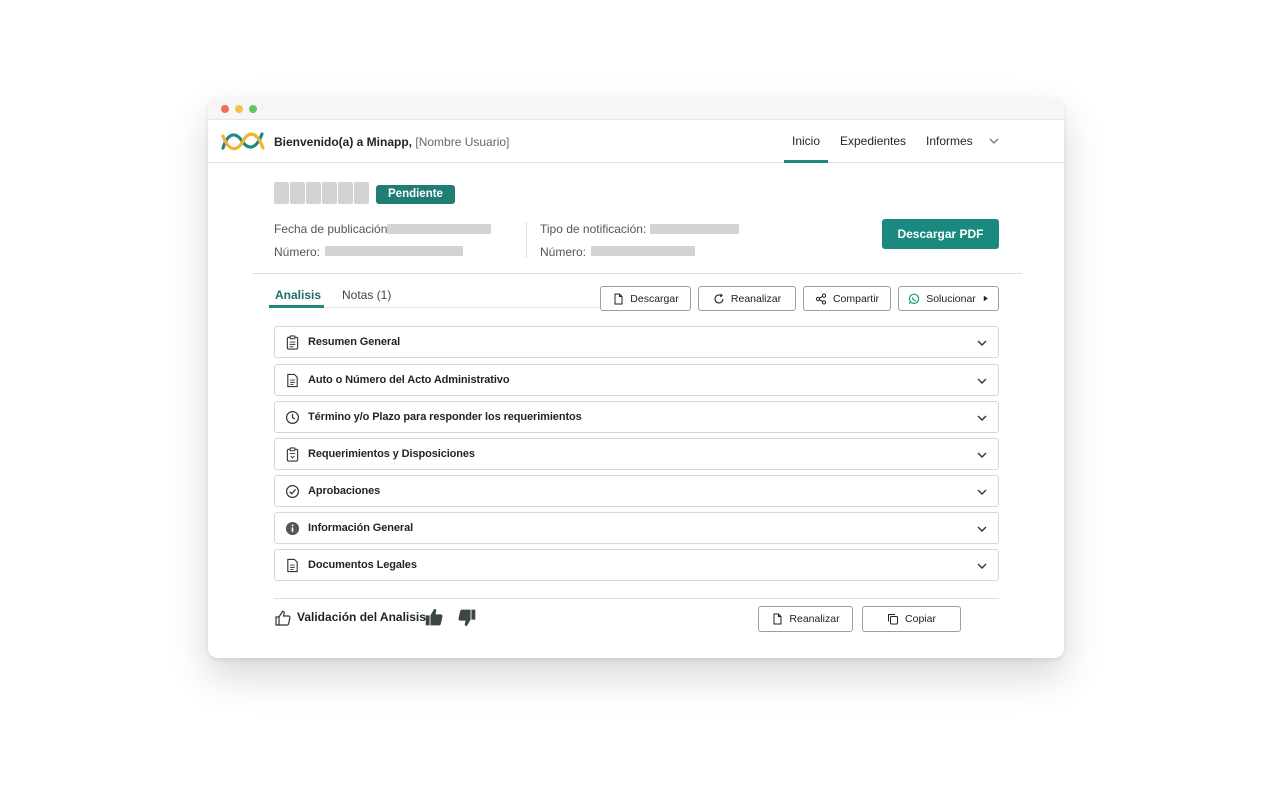 Image resolution: width=1280 pixels, height=800 pixels. Describe the element at coordinates (292, 491) in the screenshot. I see `check-circle-icon` at that location.